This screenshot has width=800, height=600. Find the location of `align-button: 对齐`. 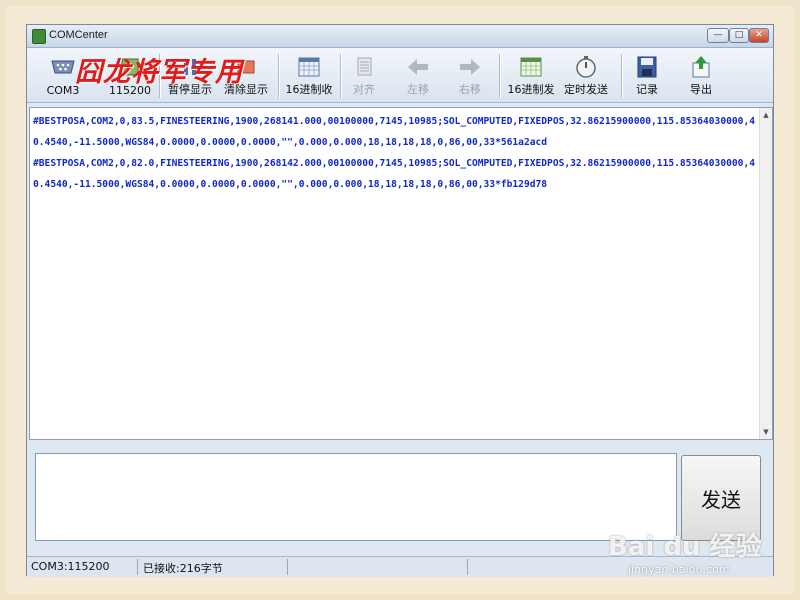

align-button: 对齐 is located at coordinates (364, 75).